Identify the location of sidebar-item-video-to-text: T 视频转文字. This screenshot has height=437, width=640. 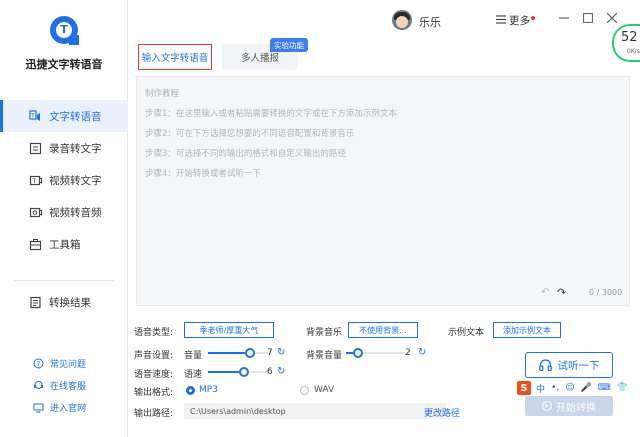
(64, 180).